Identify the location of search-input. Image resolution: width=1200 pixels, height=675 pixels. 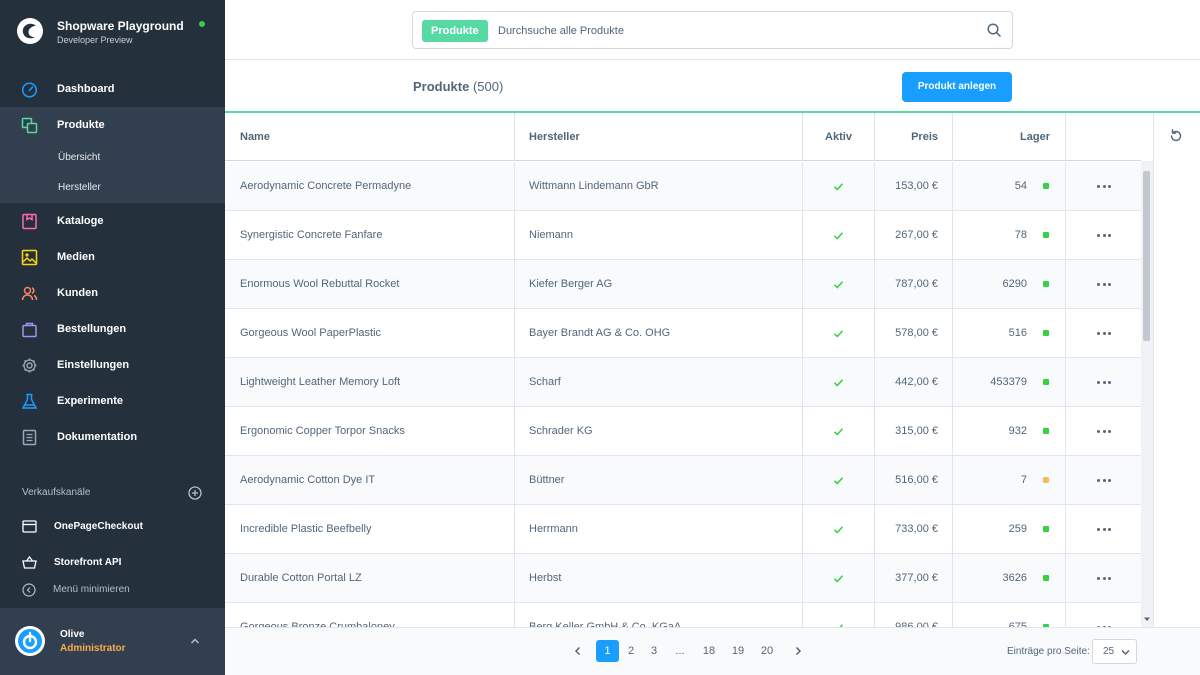
(733, 31).